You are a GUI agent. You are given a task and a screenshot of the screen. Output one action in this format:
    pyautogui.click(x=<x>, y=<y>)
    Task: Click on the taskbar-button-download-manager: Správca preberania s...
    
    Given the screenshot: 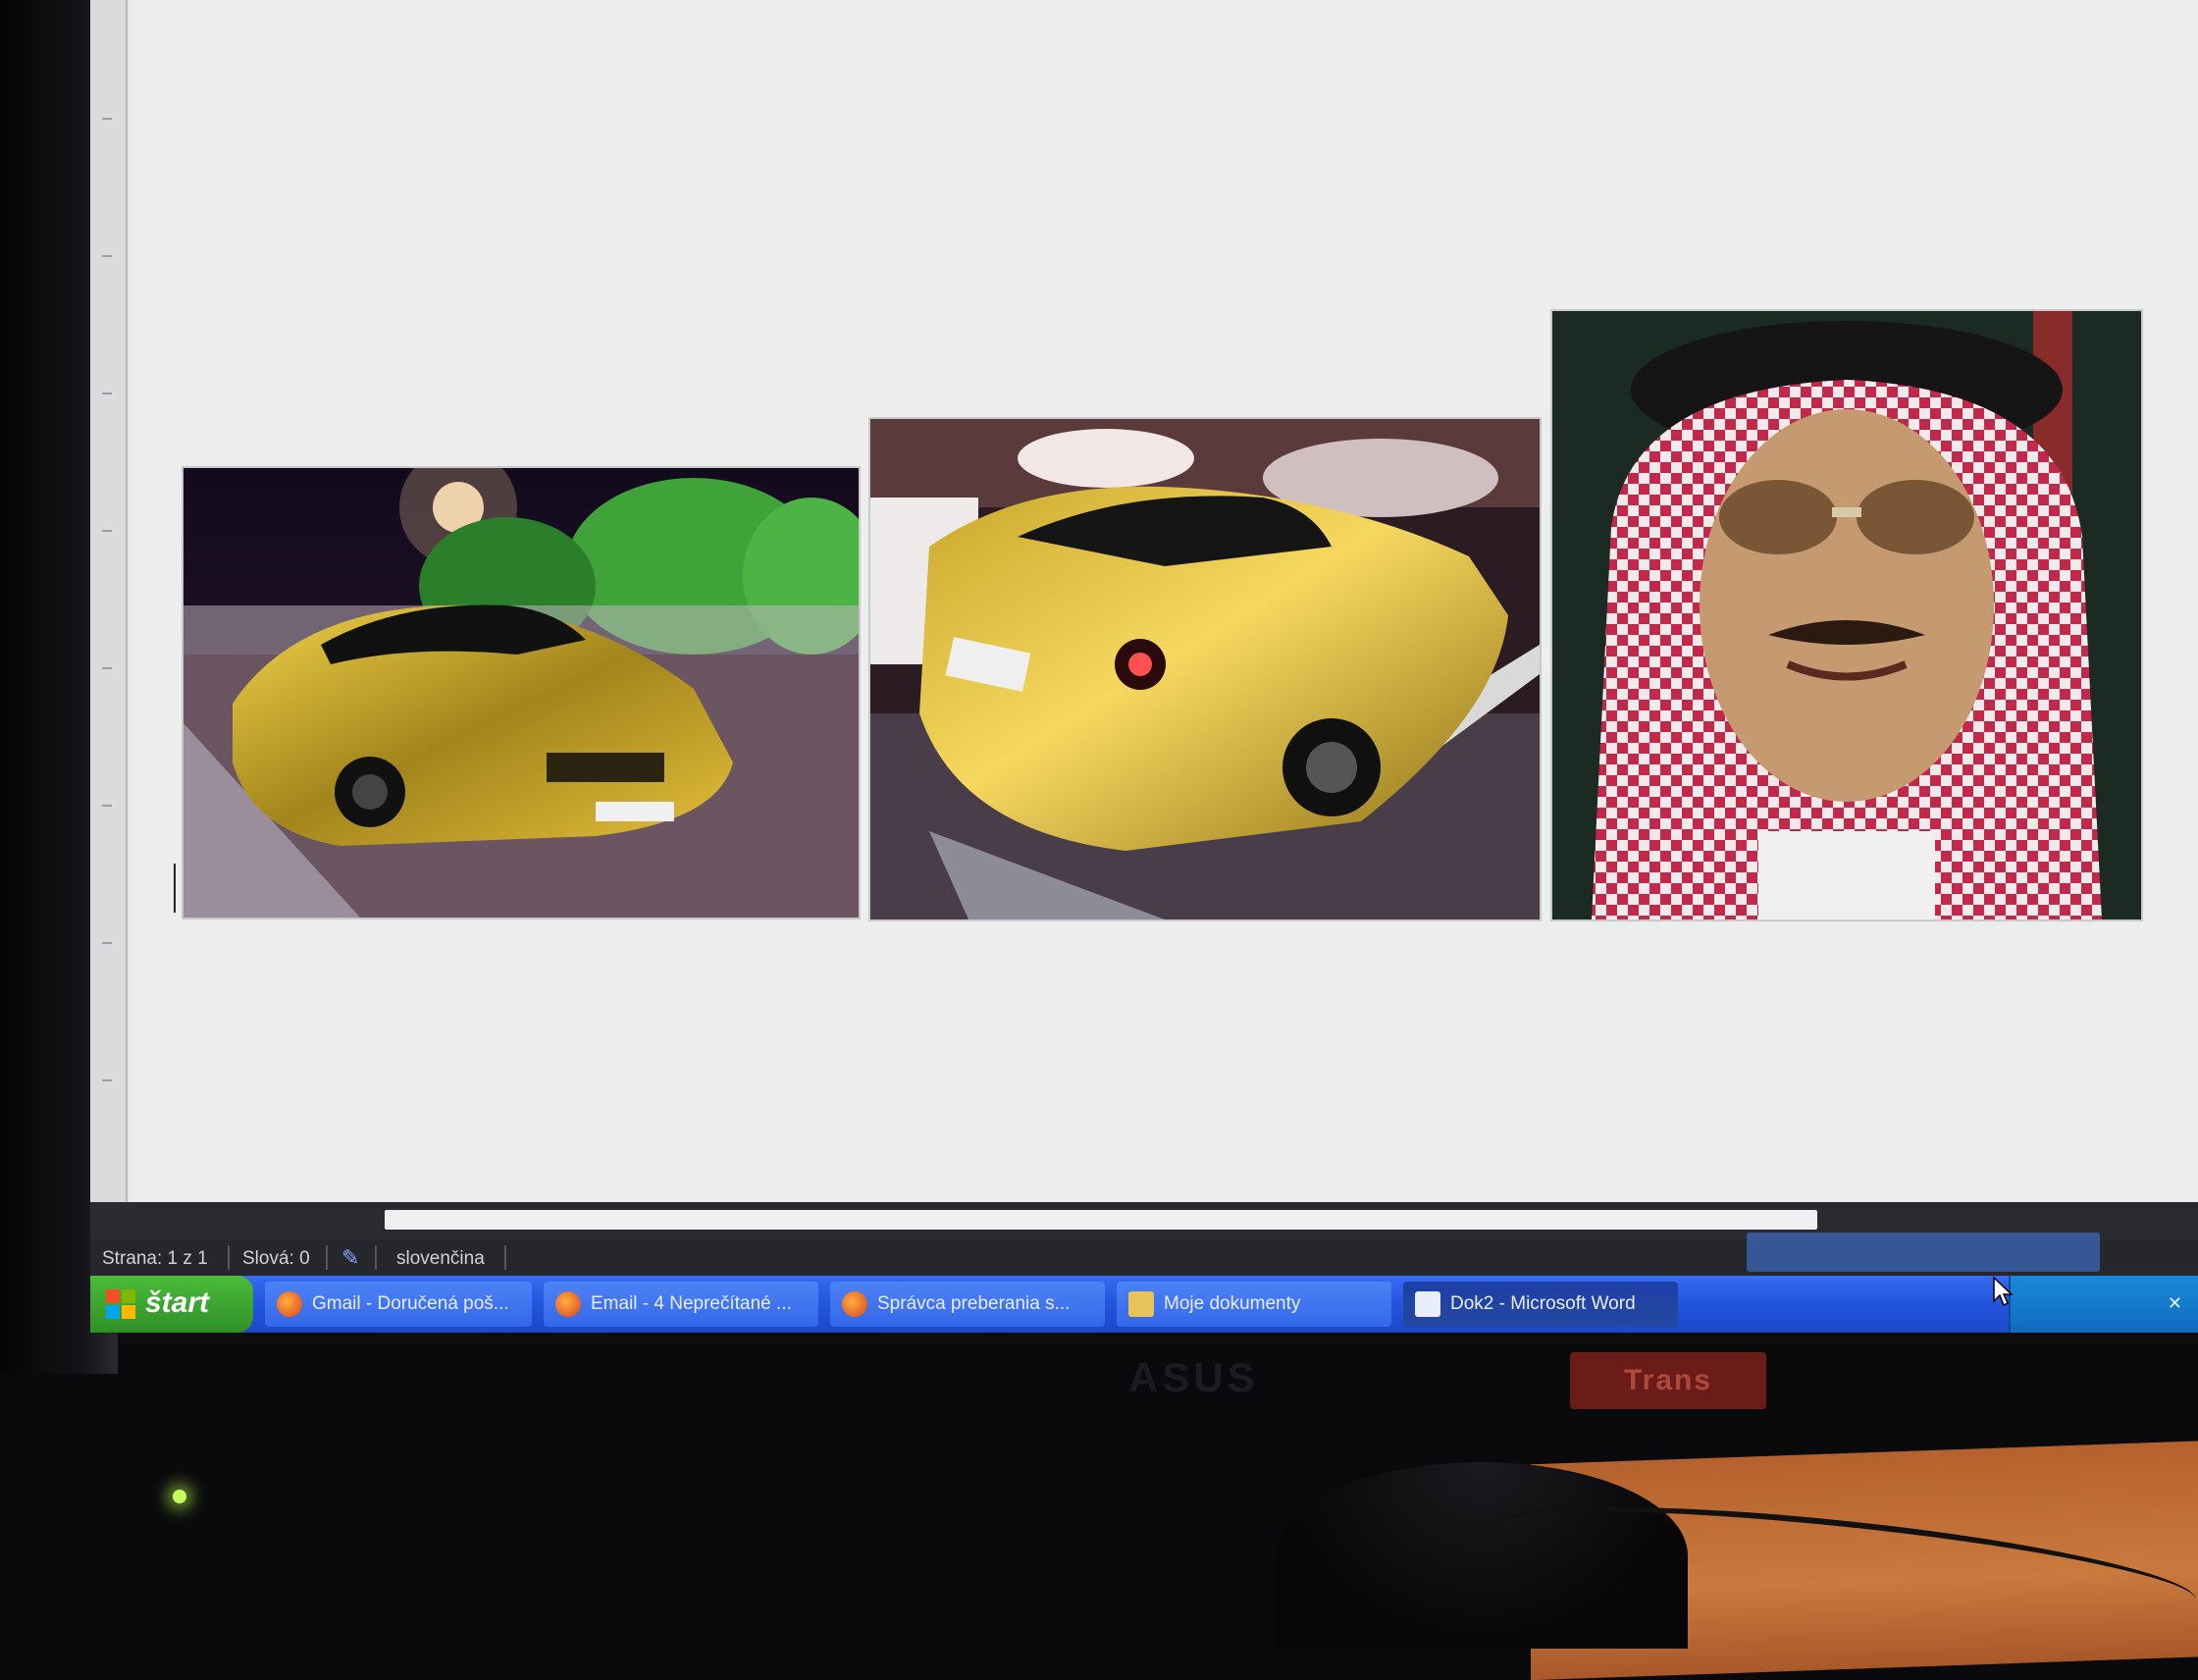 What is the action you would take?
    pyautogui.click(x=967, y=1304)
    